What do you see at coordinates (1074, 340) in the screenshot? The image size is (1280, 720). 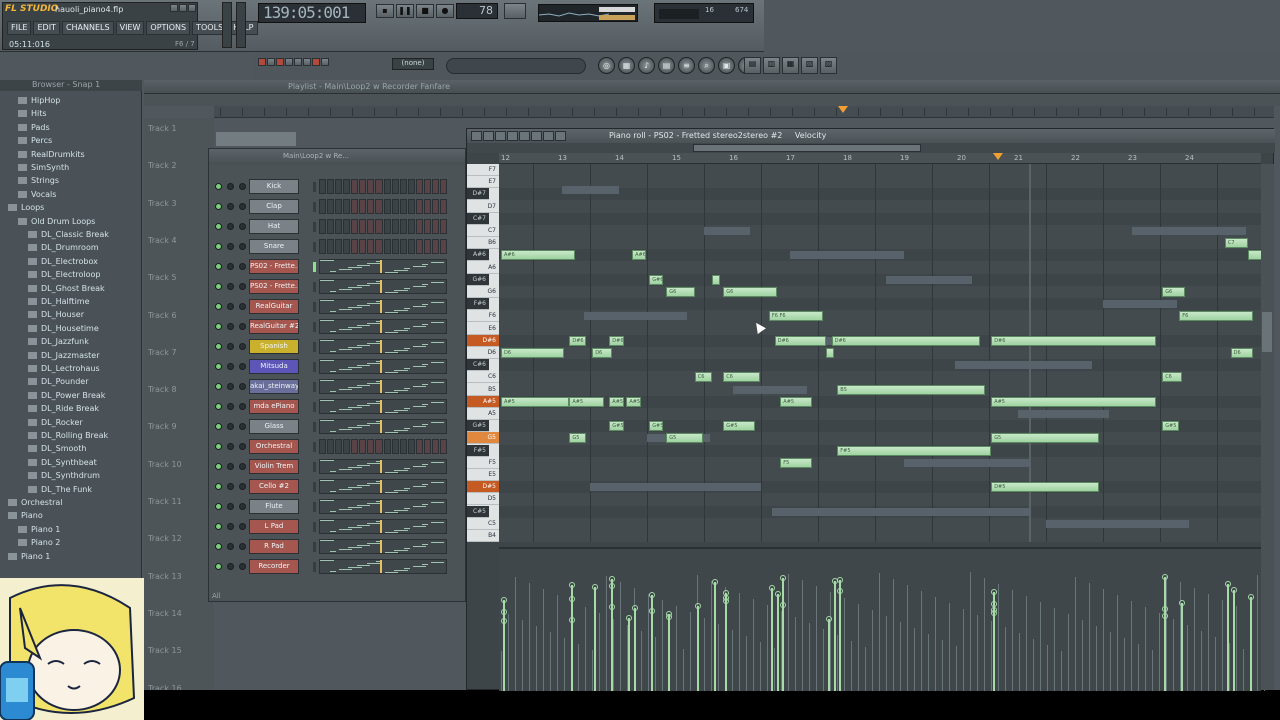 I see `note: D#6` at bounding box center [1074, 340].